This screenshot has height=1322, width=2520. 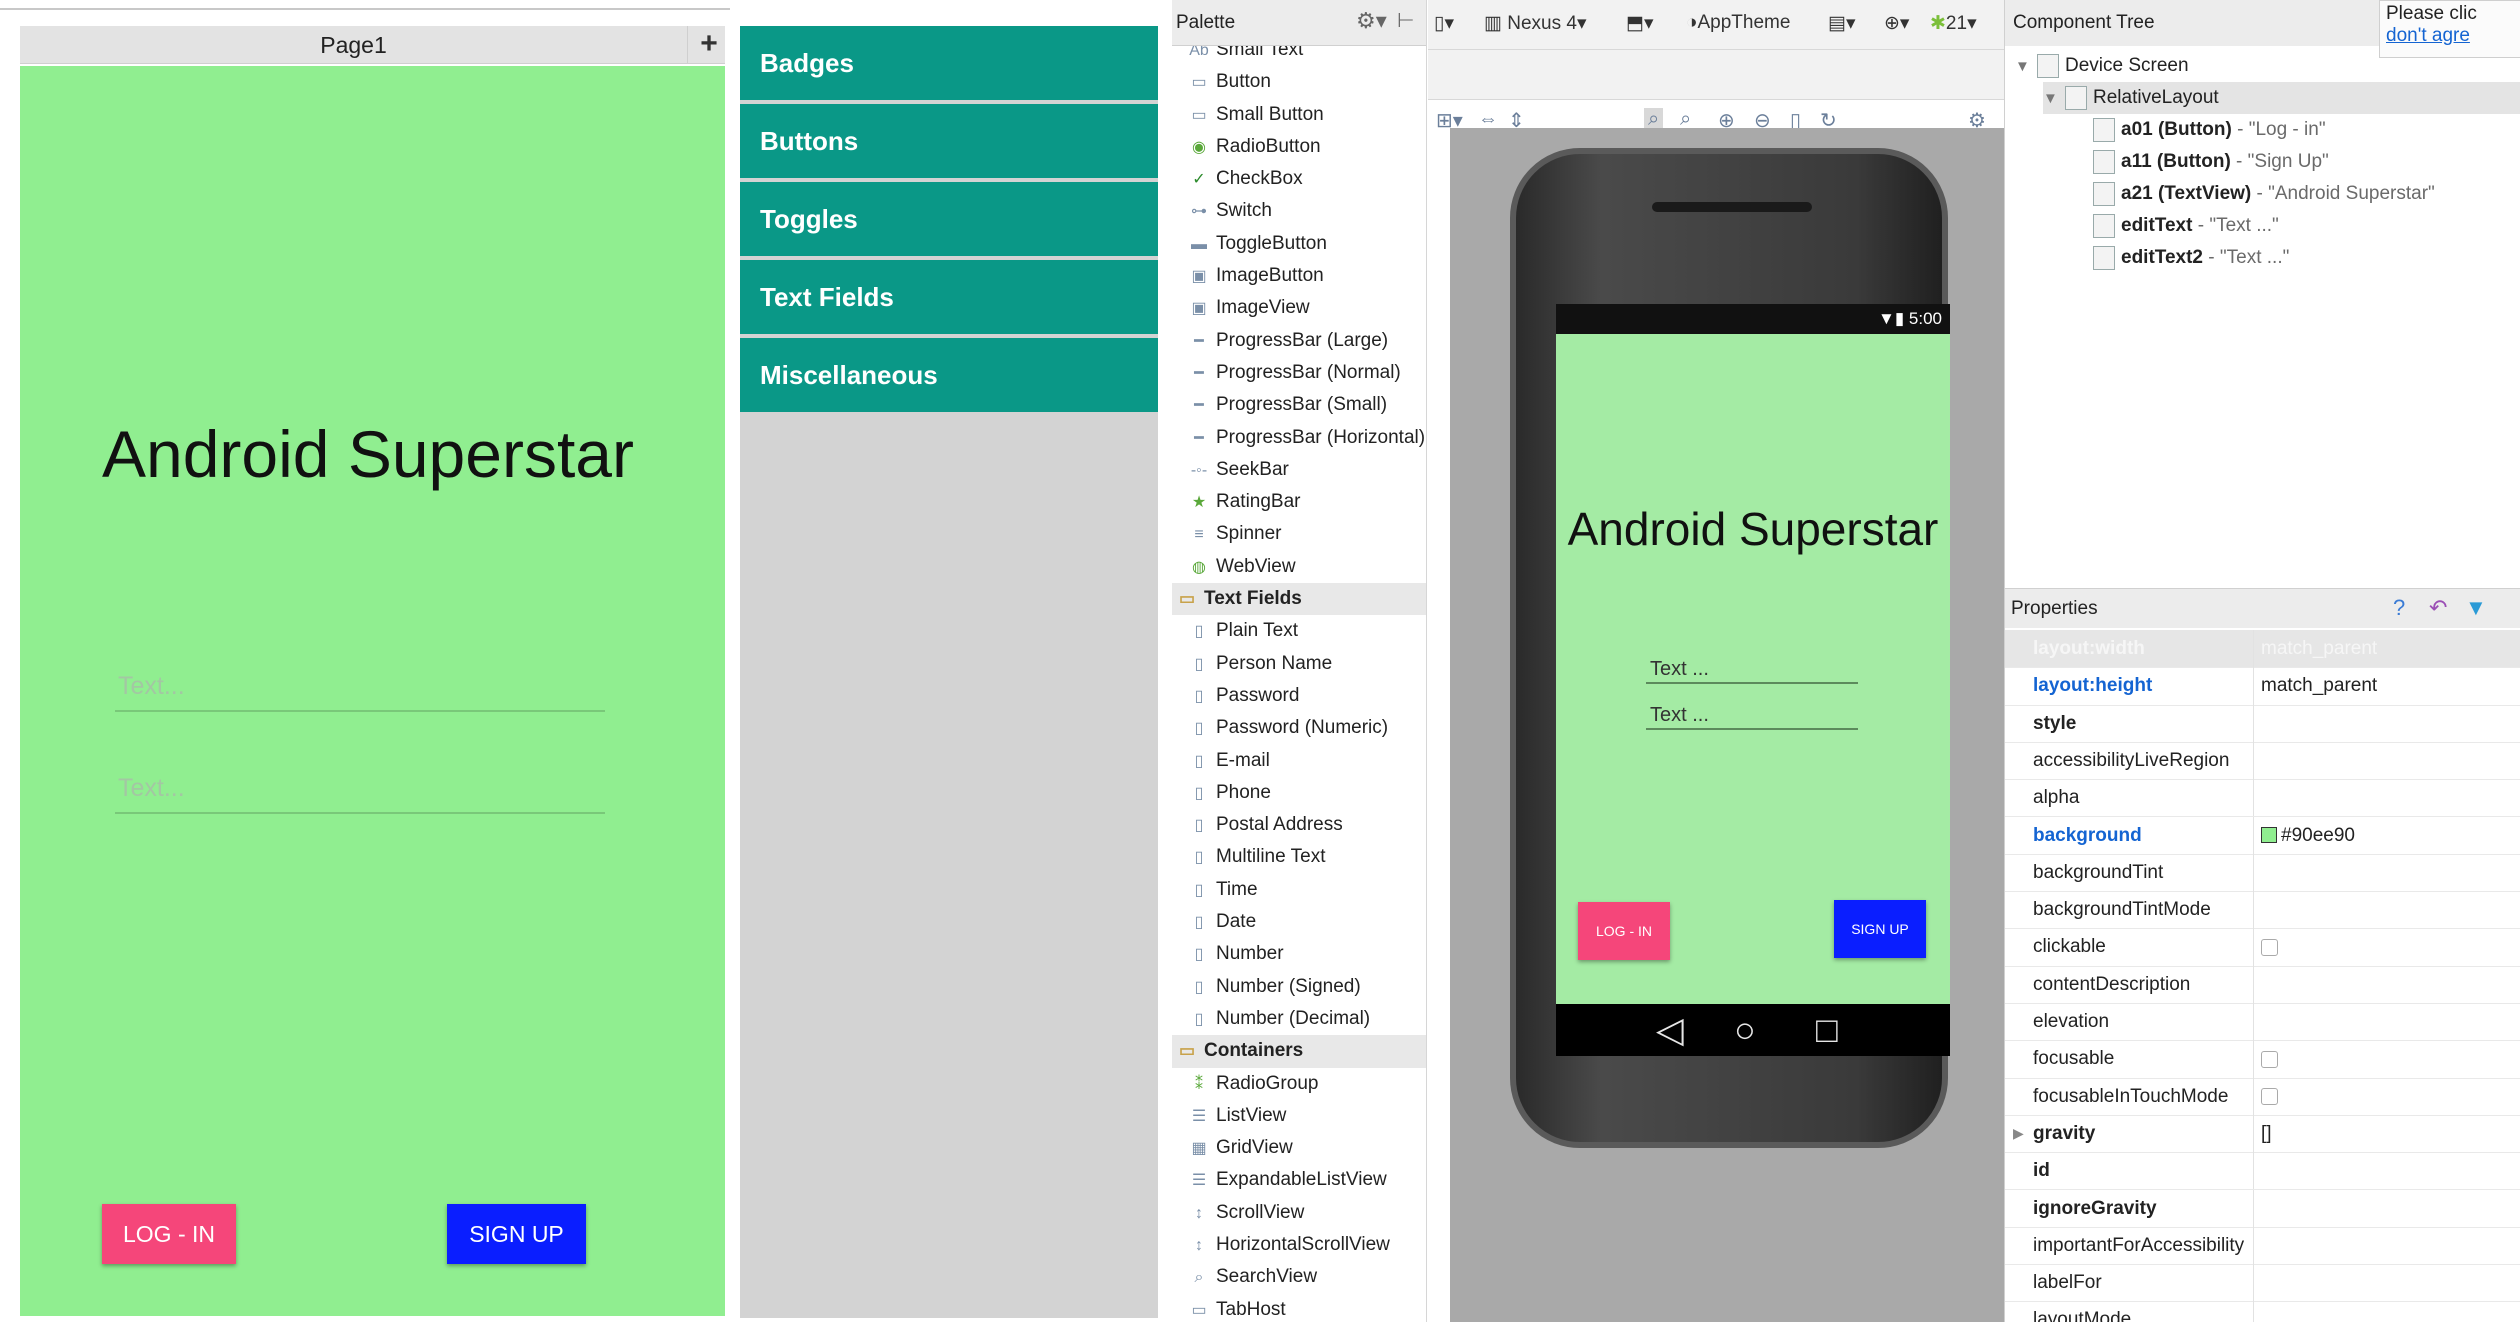 What do you see at coordinates (2262, 1171) in the screenshot?
I see `property-row: id` at bounding box center [2262, 1171].